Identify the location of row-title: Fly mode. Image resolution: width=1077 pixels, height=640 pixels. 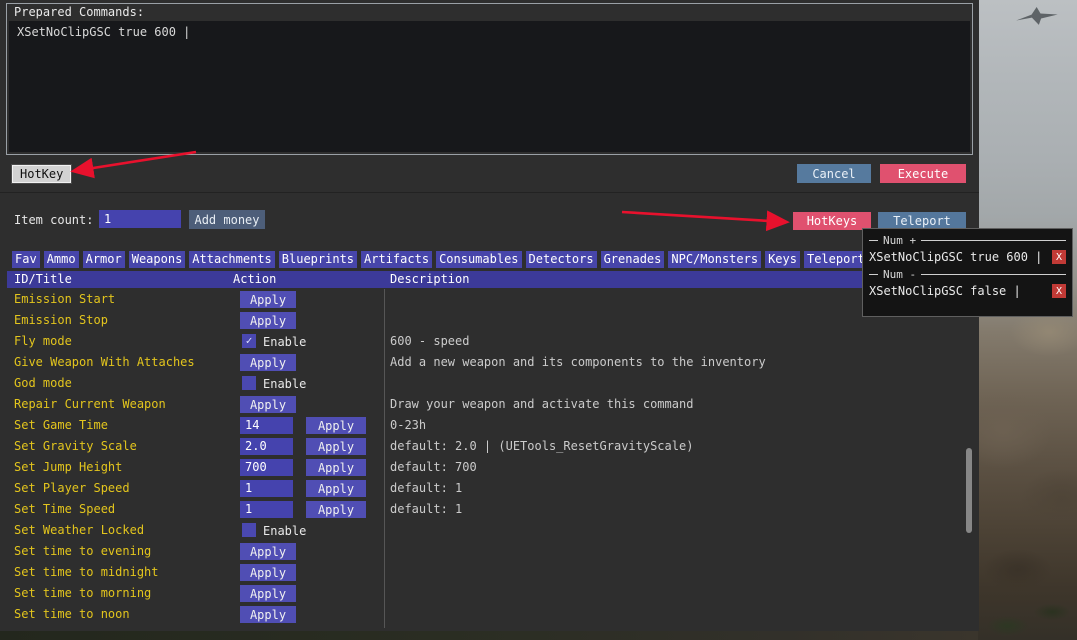
(43, 341).